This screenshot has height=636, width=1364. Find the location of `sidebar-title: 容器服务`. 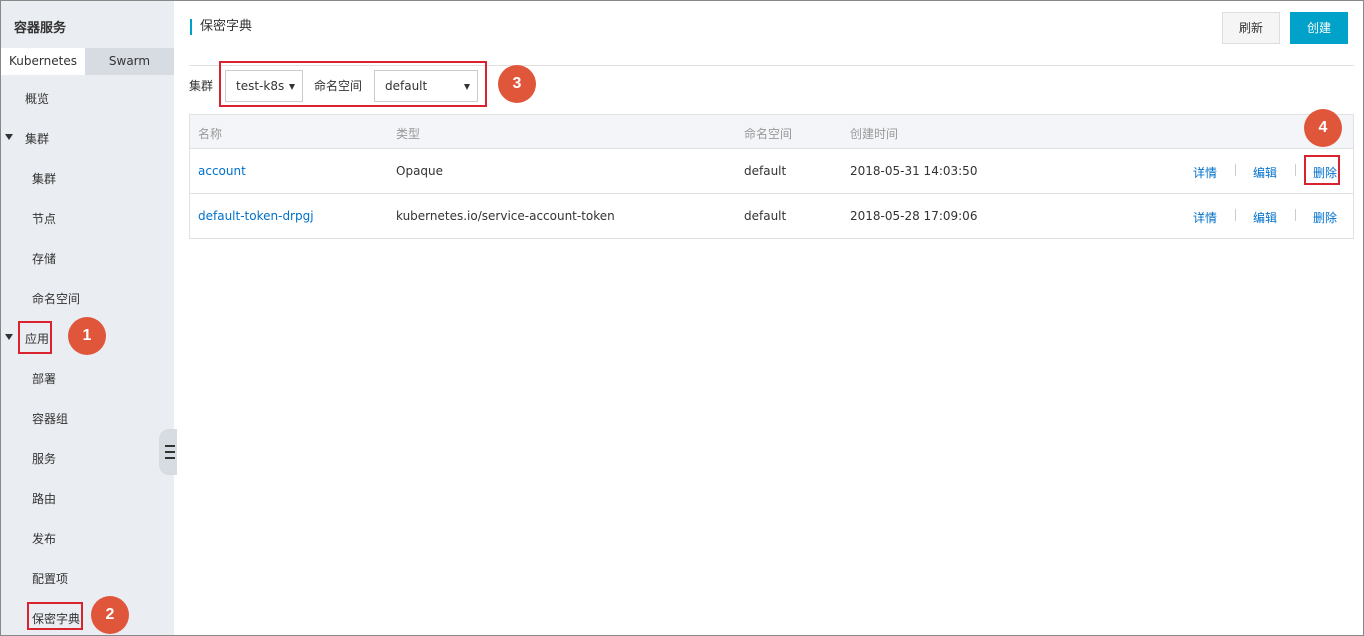

sidebar-title: 容器服务 is located at coordinates (40, 28).